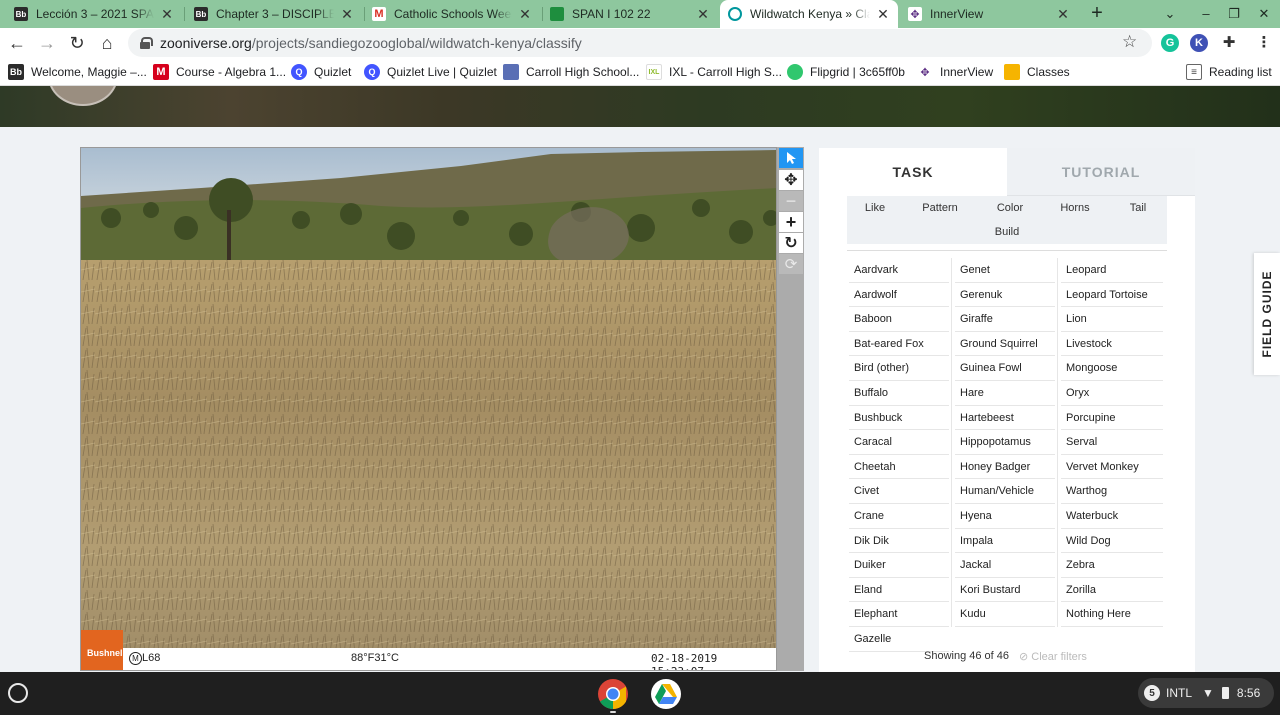  I want to click on reset-icon: ⟳, so click(791, 264).